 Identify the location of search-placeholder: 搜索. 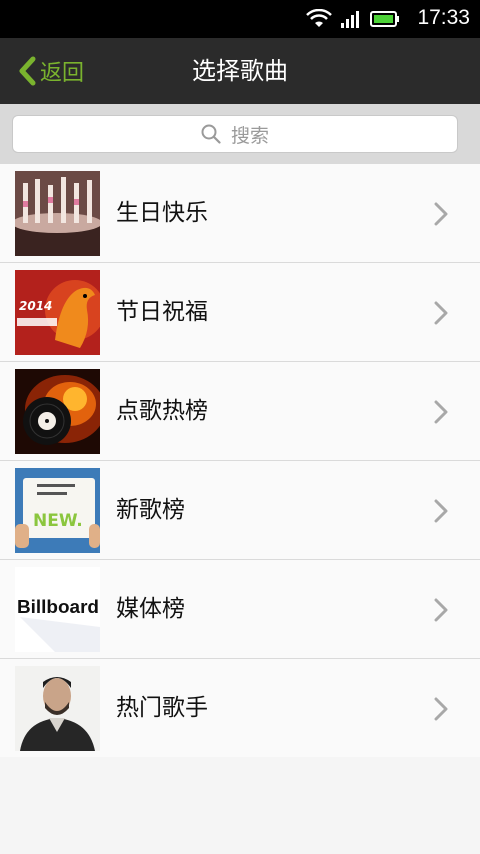
(249, 135).